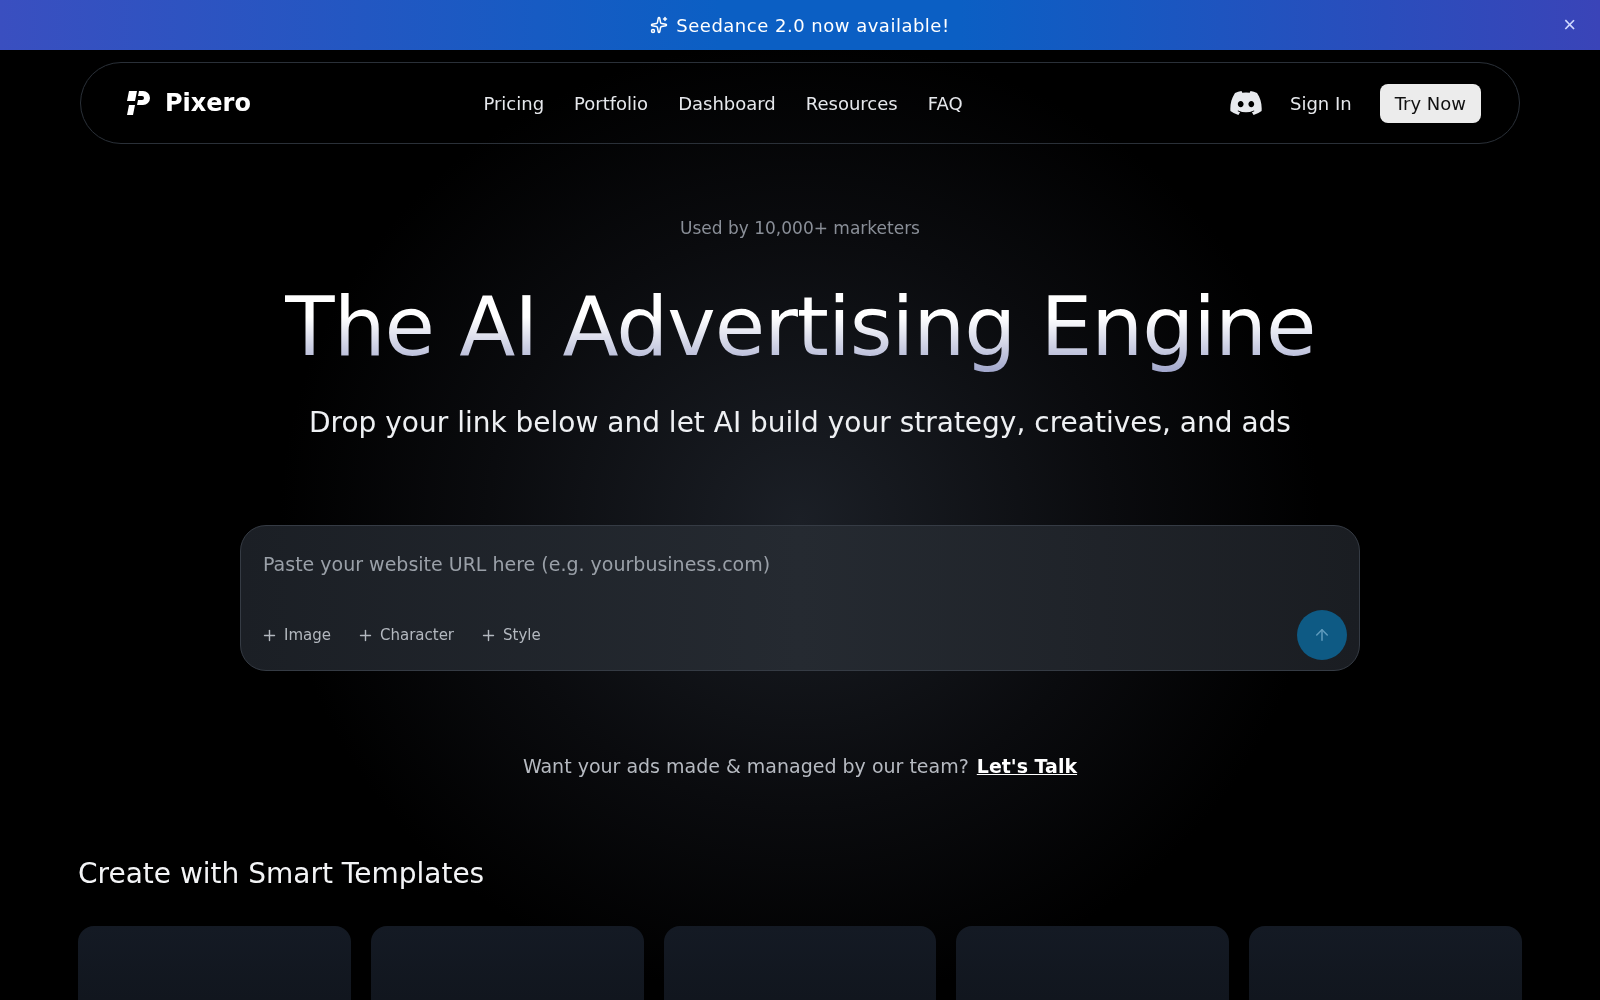 This screenshot has height=1000, width=1600. I want to click on try-now-button: Try Now, so click(1430, 103).